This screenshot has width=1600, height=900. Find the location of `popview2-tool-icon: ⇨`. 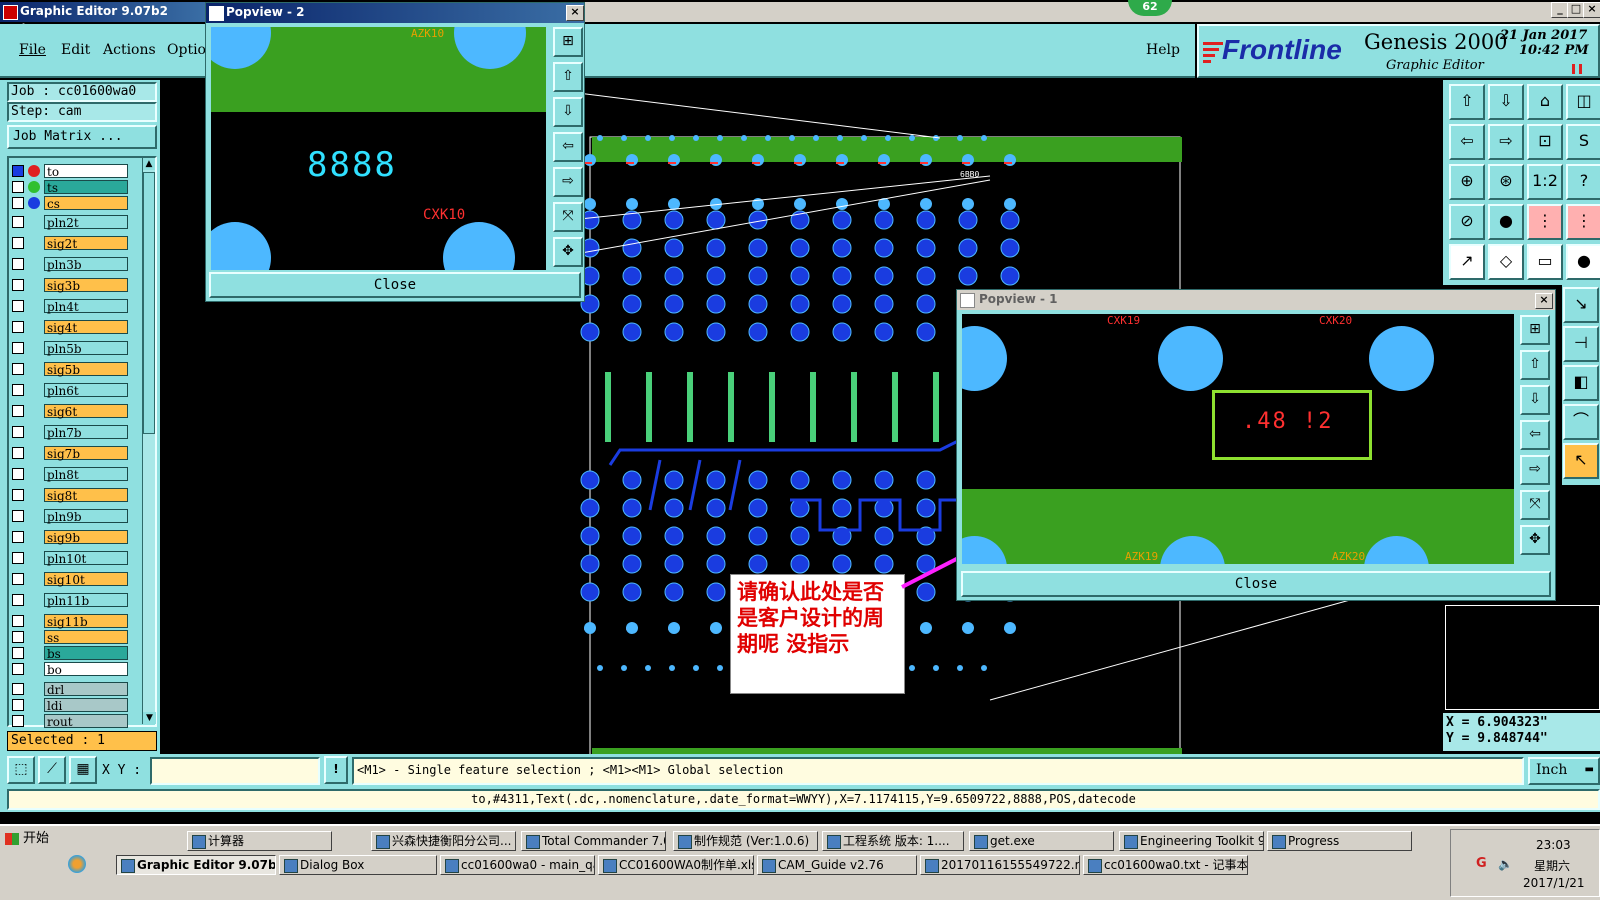

popview2-tool-icon: ⇨ is located at coordinates (568, 182).